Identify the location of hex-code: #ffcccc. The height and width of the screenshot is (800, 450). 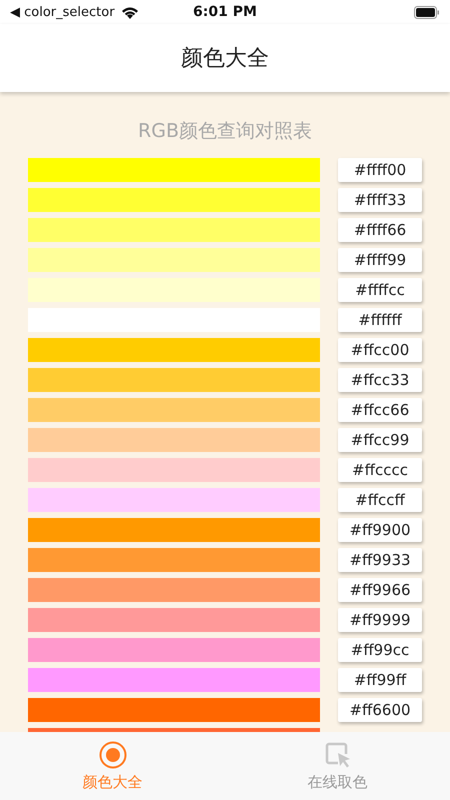
(380, 470).